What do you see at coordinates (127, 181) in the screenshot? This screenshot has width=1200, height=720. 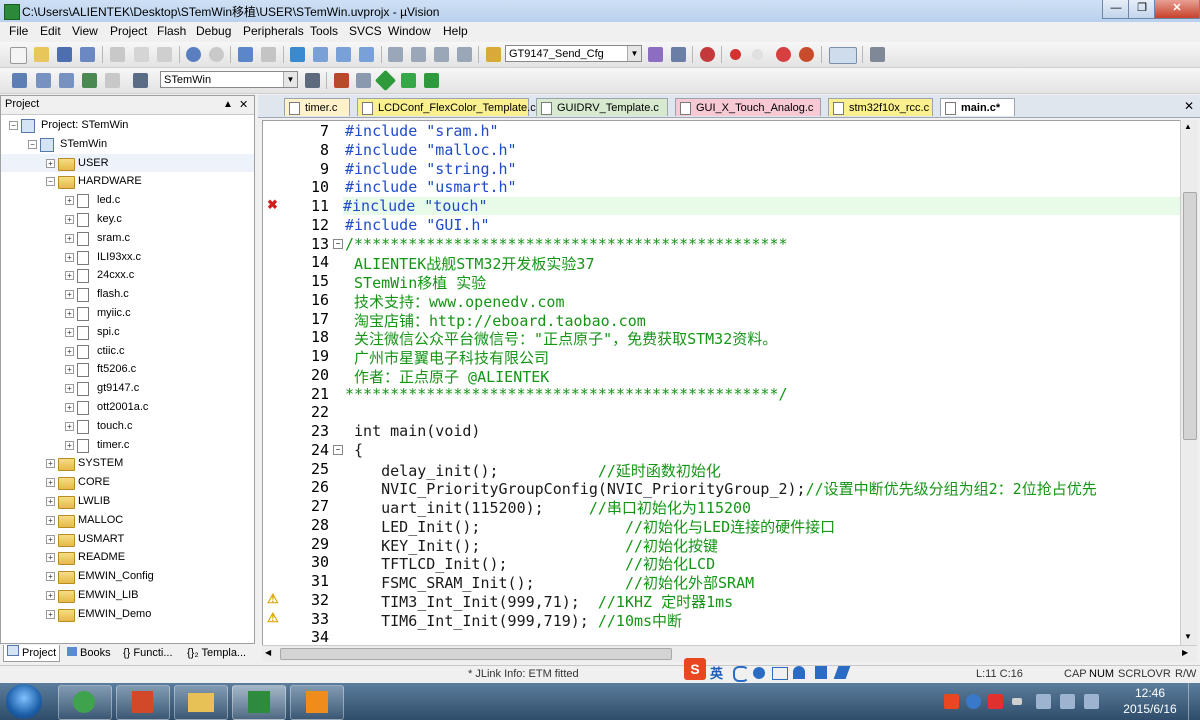 I see `tree-group-hardware: − HARDWARE` at bounding box center [127, 181].